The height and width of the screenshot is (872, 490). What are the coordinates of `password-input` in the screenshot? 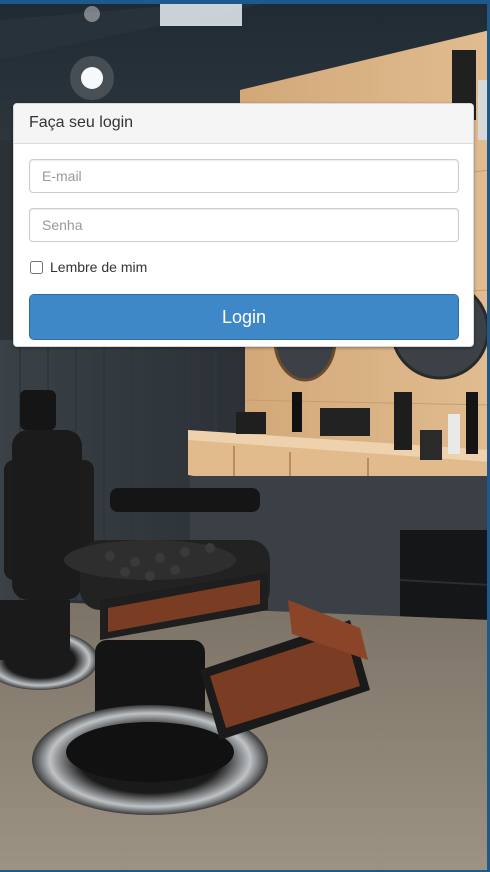 It's located at (244, 225).